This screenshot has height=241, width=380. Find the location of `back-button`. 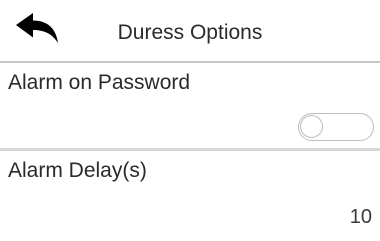

back-button is located at coordinates (38, 30).